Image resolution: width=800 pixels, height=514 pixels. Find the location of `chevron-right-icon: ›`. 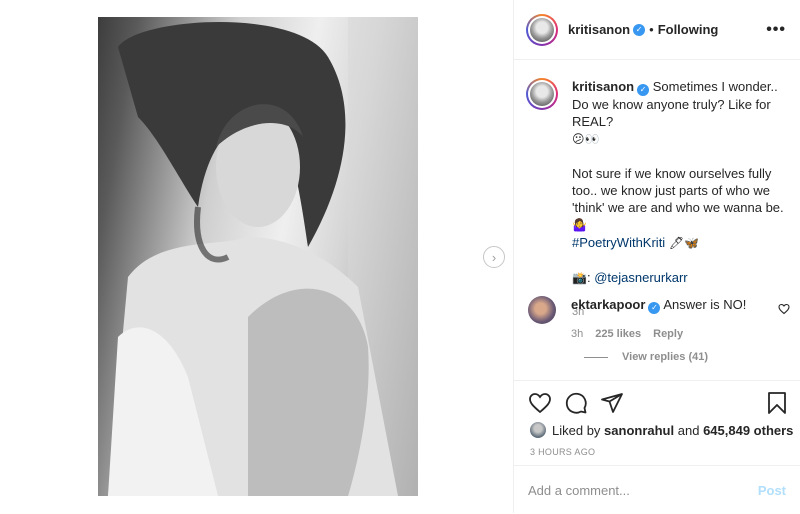

chevron-right-icon: › is located at coordinates (494, 257).